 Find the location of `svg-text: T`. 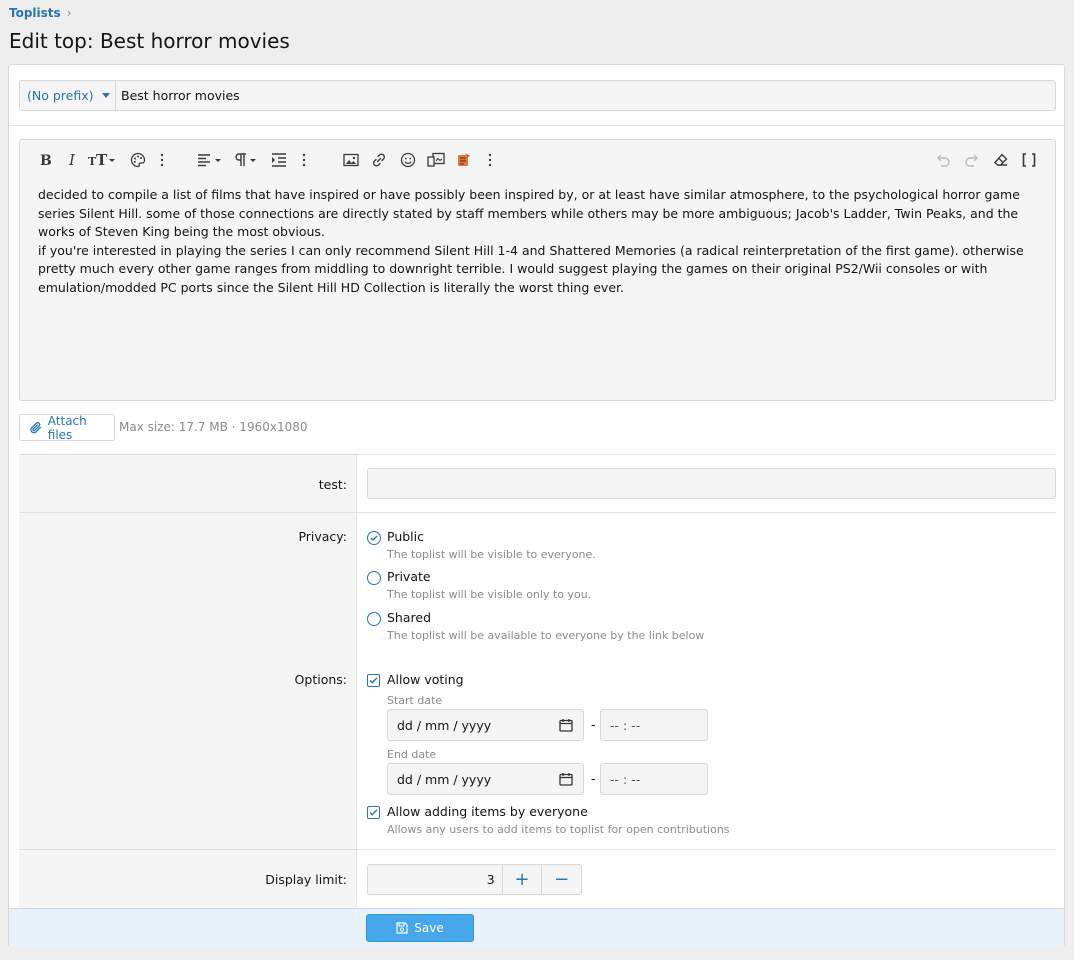

svg-text: T is located at coordinates (102, 160).